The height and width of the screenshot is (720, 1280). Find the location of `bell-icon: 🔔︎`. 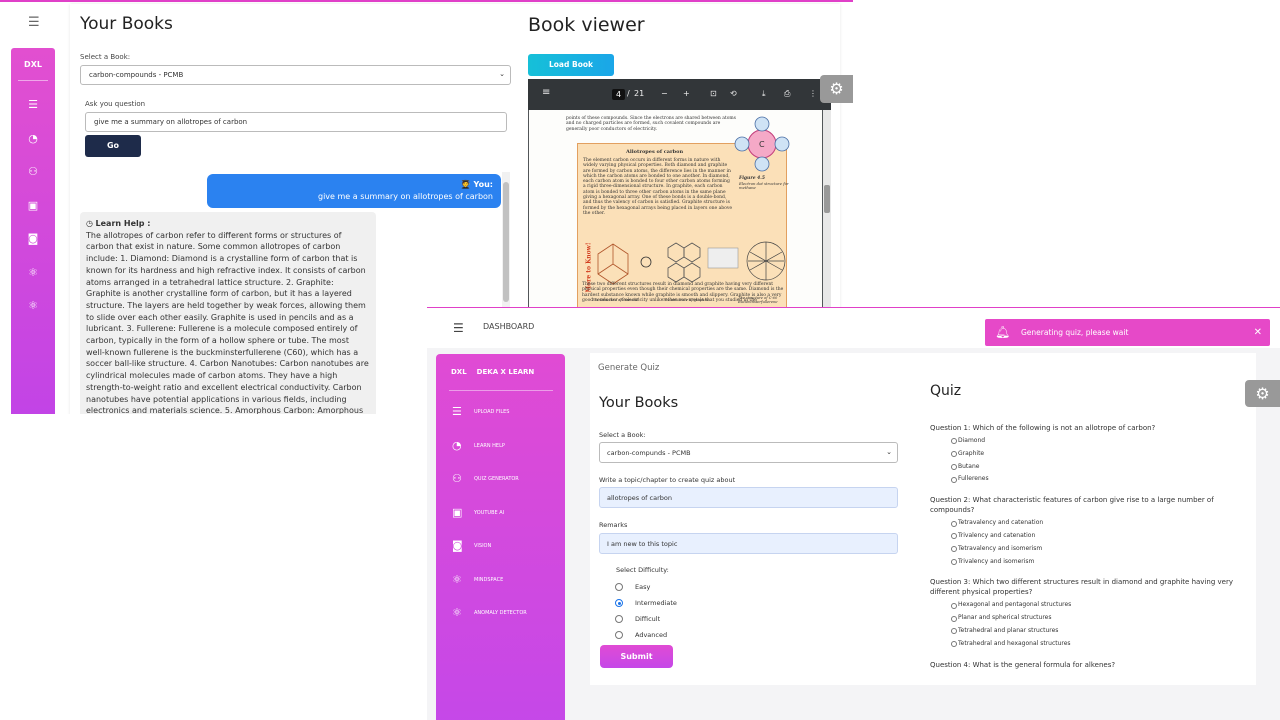

bell-icon: 🔔︎ is located at coordinates (1003, 332).